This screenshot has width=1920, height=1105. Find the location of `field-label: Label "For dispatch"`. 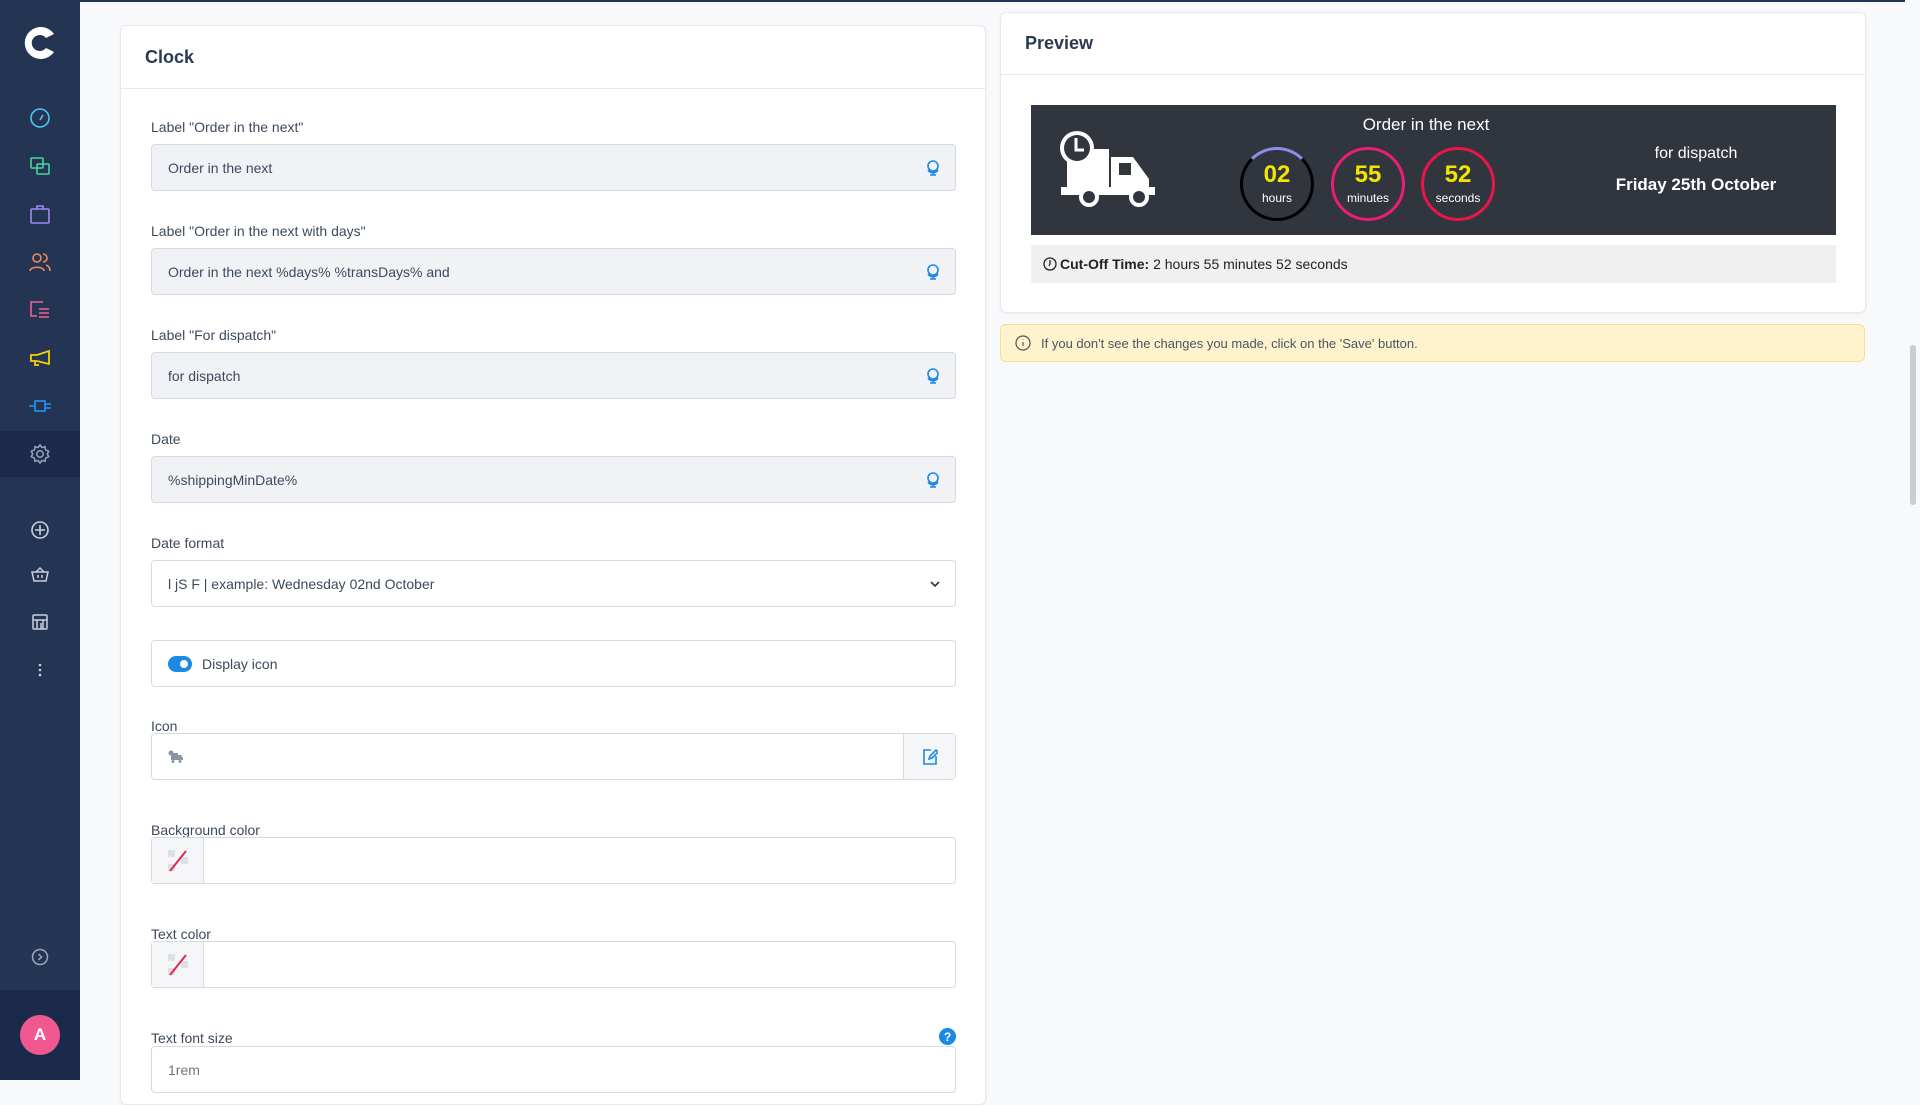

field-label: Label "For dispatch" is located at coordinates (214, 335).